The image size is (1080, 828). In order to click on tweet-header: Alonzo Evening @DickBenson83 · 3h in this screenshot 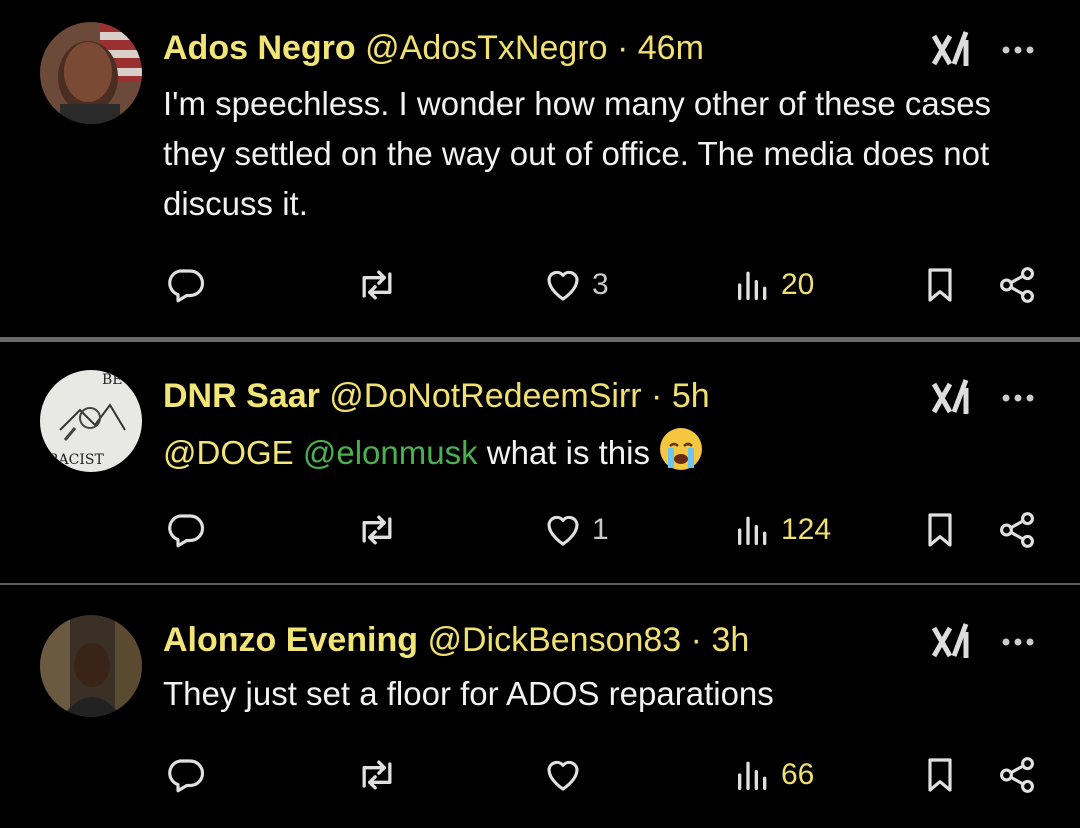, I will do `click(546, 640)`.